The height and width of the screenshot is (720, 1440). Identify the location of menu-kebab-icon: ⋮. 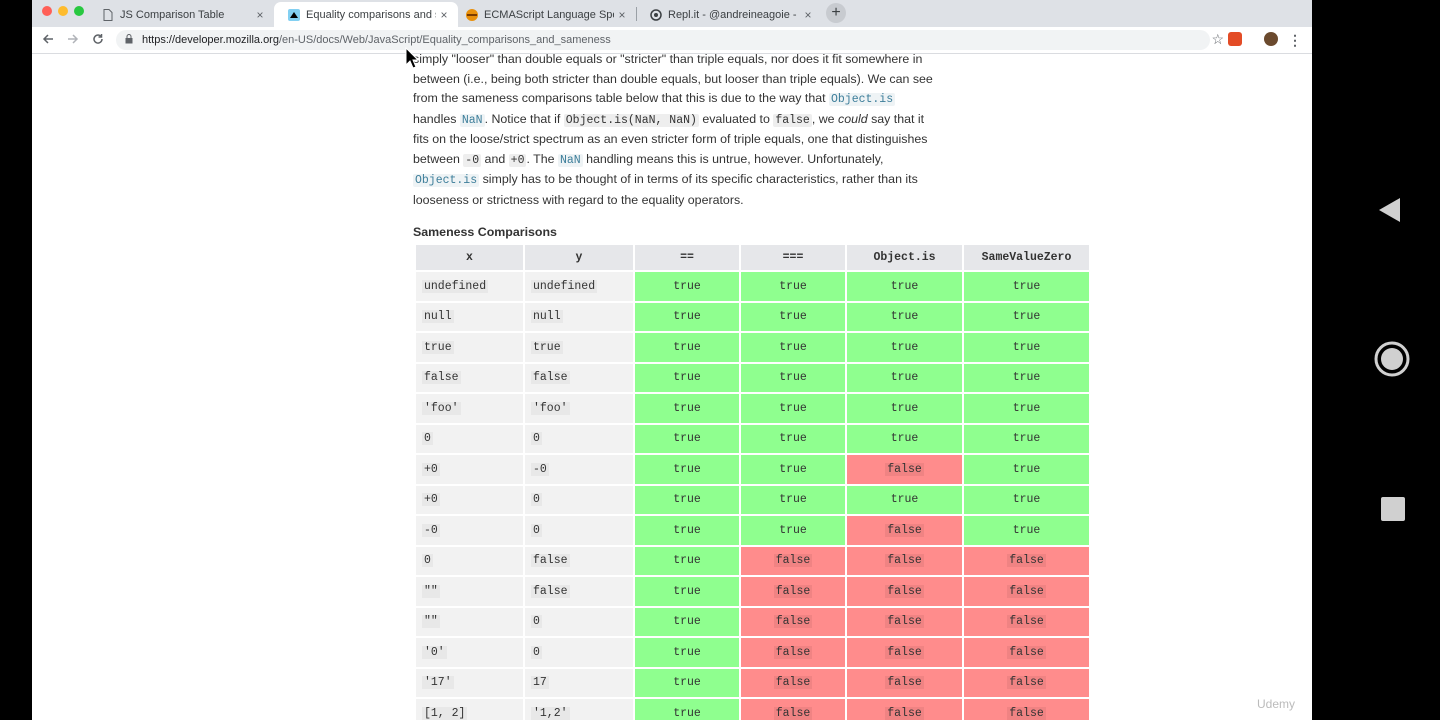
(1295, 40).